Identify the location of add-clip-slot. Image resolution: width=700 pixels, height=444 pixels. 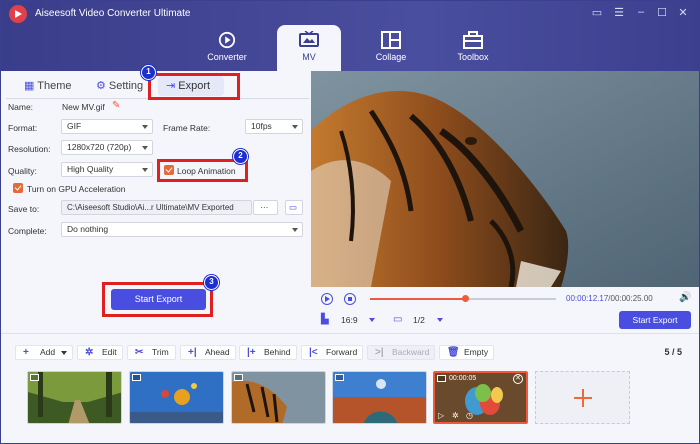
(582, 397).